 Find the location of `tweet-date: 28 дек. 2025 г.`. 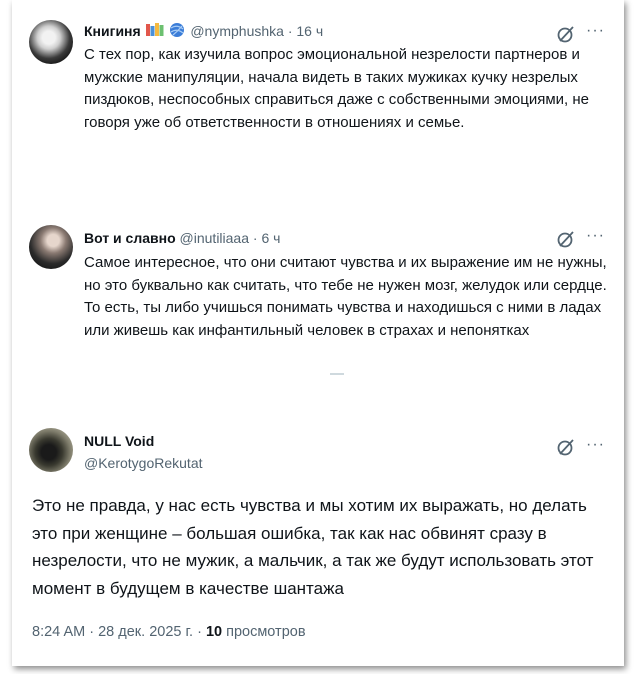

tweet-date: 28 дек. 2025 г. is located at coordinates (145, 632).